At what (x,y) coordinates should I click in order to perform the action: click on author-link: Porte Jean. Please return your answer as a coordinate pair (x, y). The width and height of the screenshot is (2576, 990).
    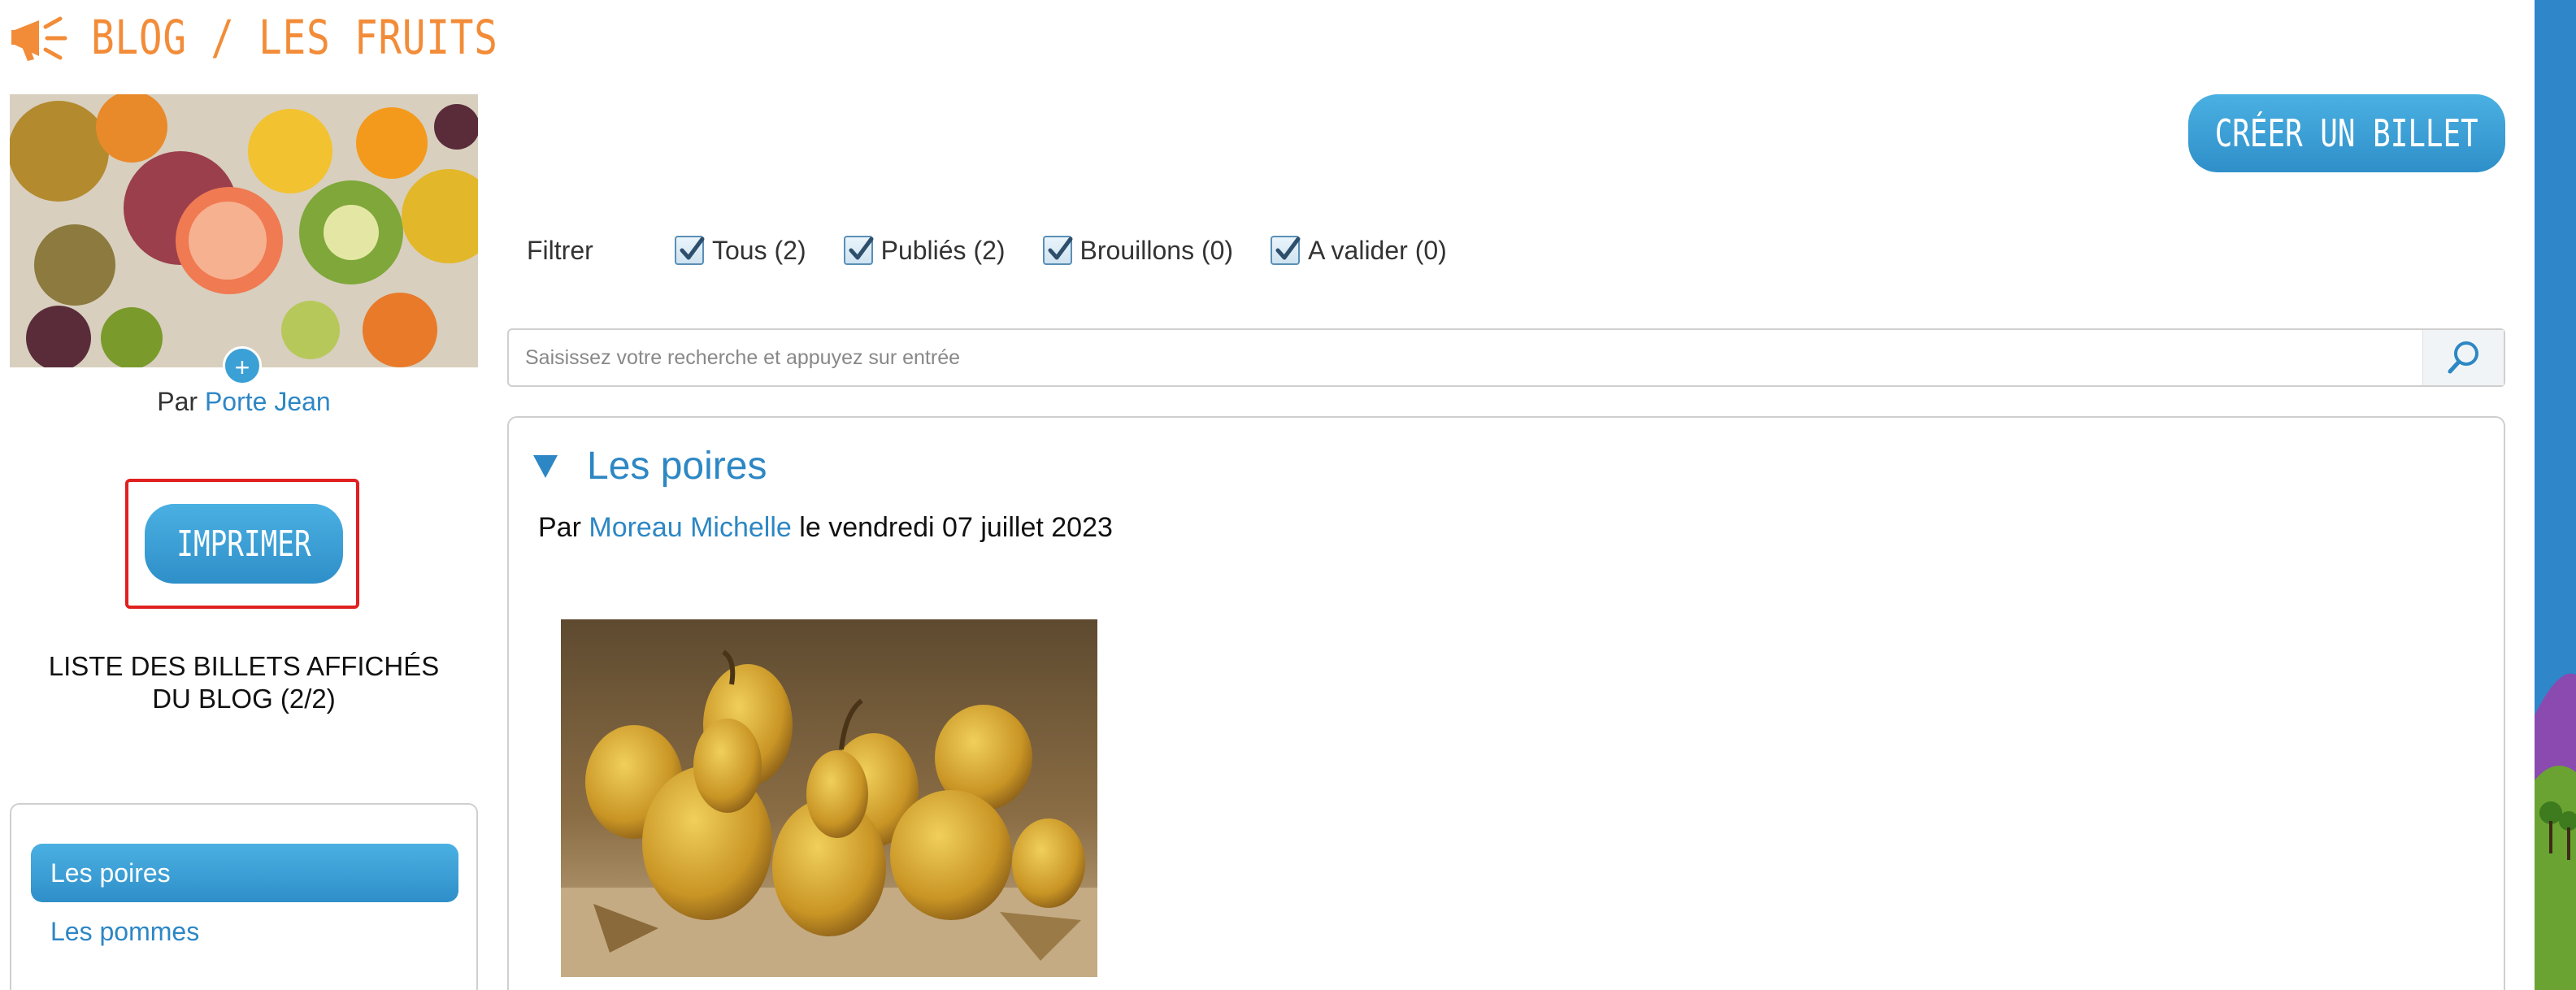
    Looking at the image, I should click on (268, 401).